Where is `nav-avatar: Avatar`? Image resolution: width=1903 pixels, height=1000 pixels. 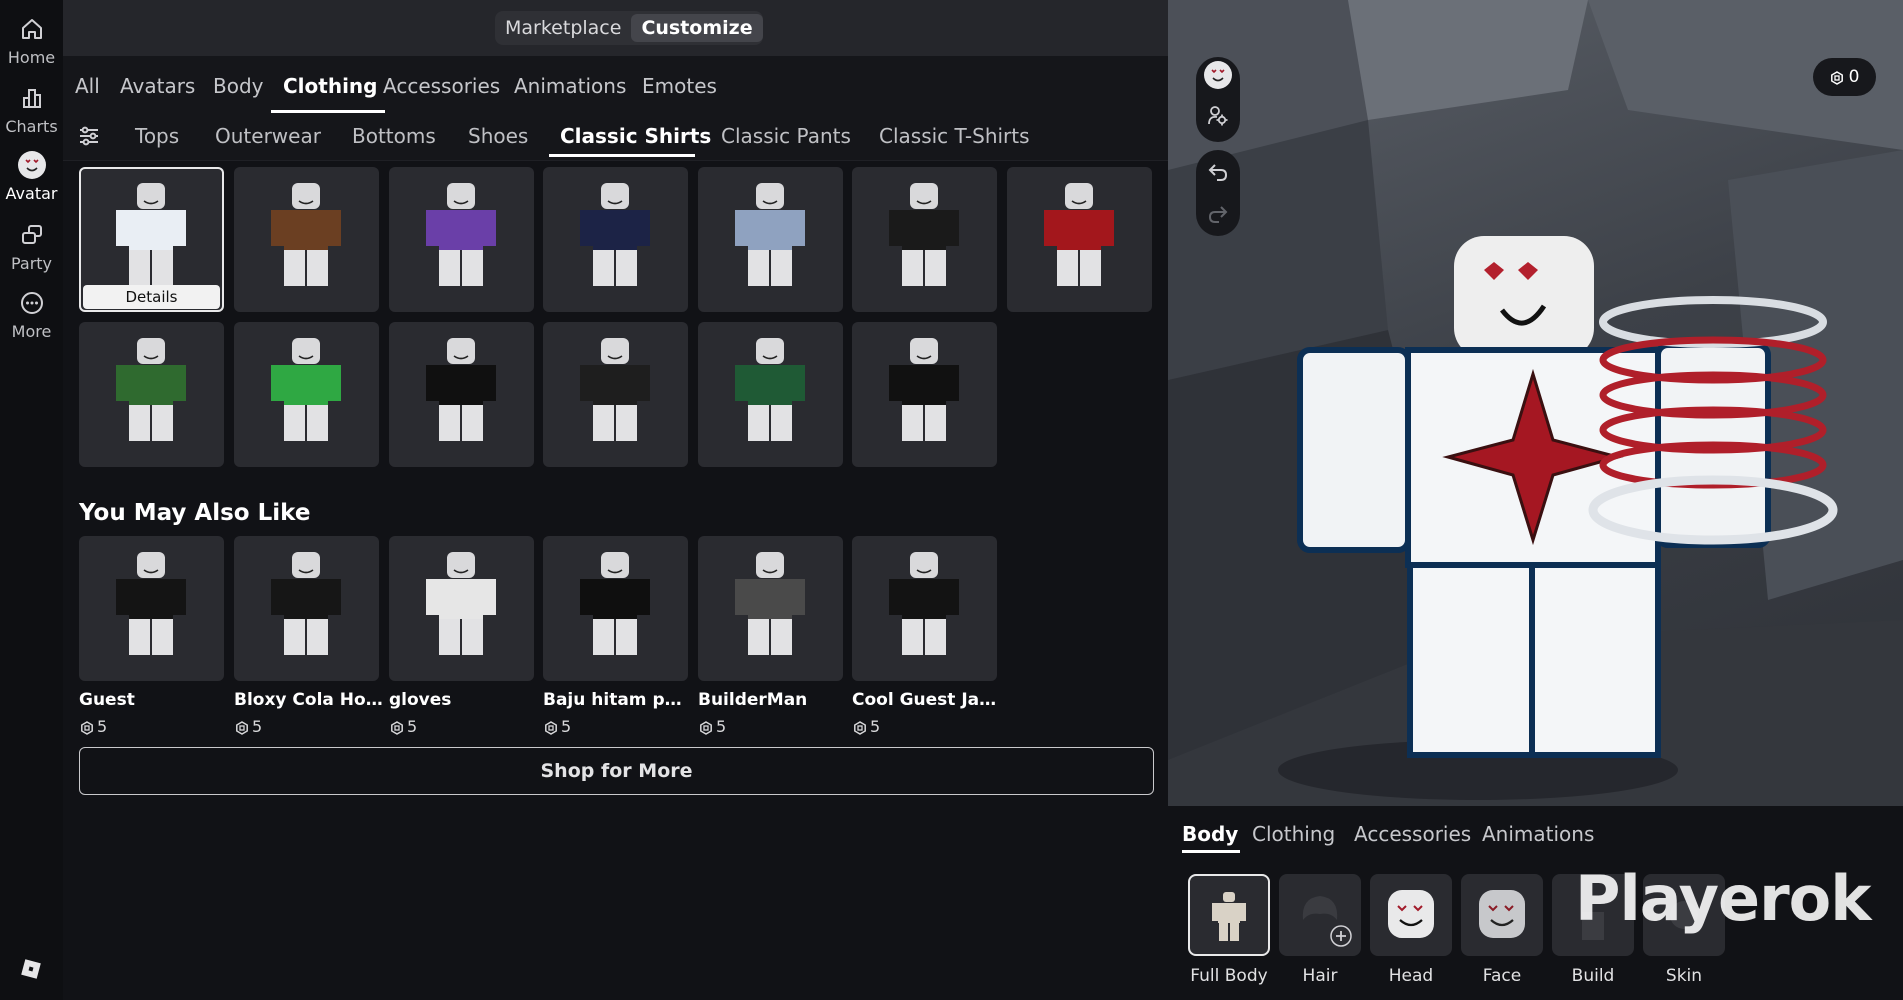 nav-avatar: Avatar is located at coordinates (31, 176).